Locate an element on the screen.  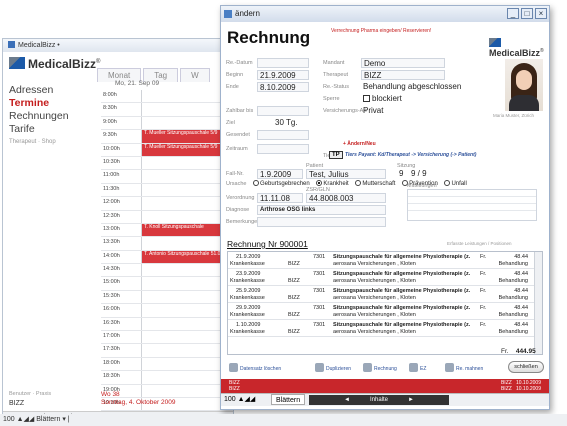
tab-woche: W is located at coordinates (195, 75).